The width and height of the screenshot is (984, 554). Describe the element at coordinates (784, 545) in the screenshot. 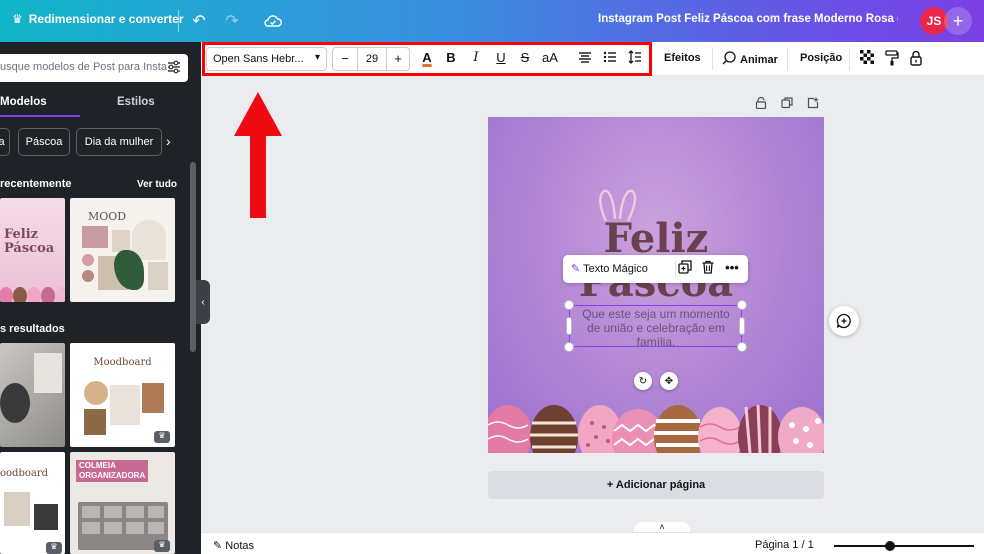

I see `page-indicator: Página 1 / 1` at that location.